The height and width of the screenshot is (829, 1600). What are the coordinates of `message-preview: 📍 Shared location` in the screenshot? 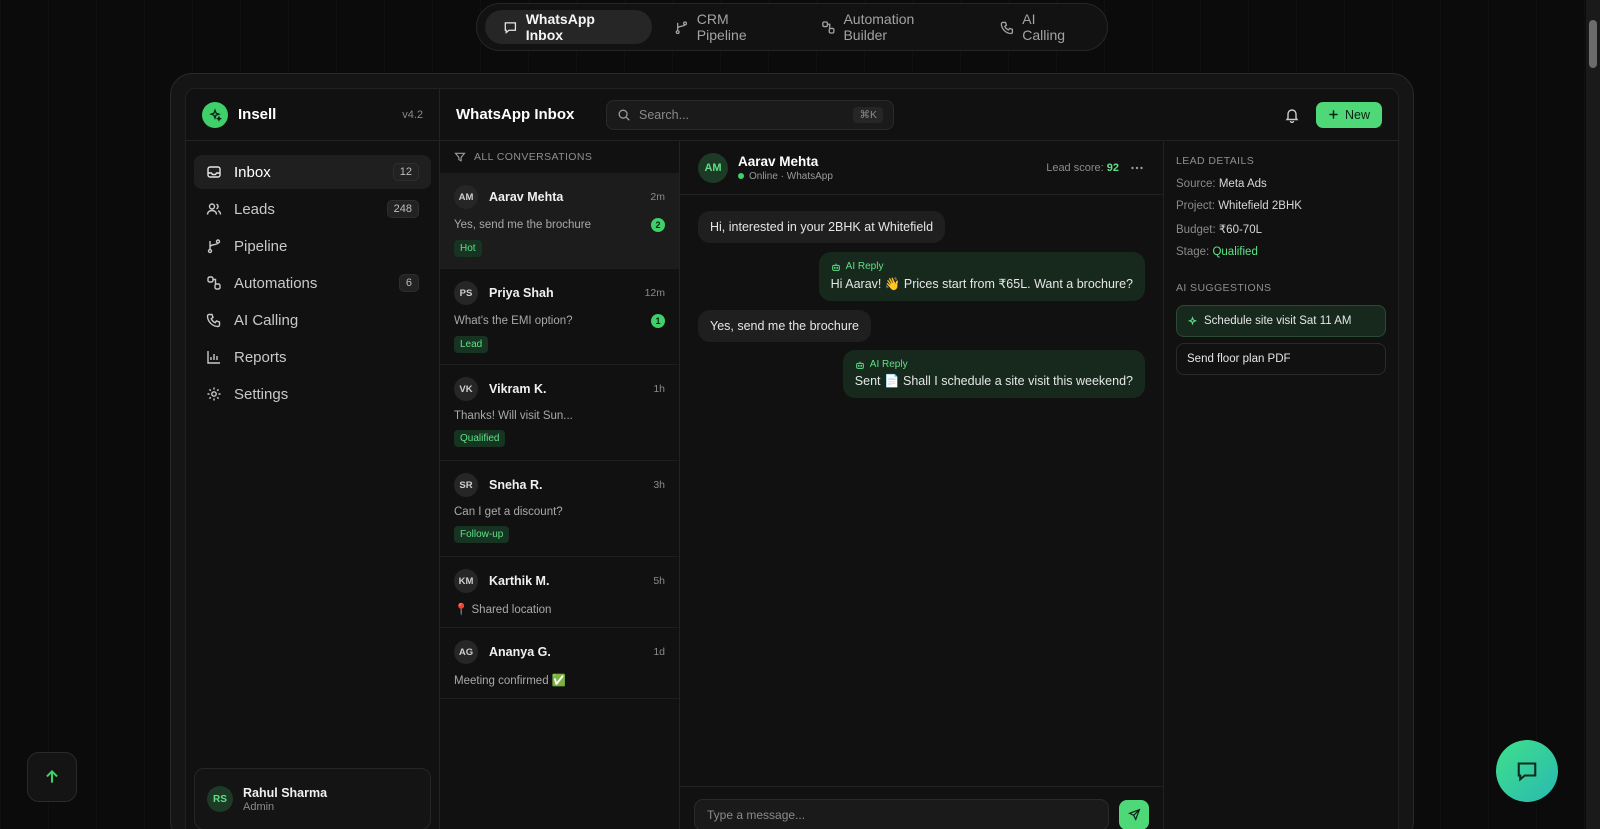 It's located at (503, 610).